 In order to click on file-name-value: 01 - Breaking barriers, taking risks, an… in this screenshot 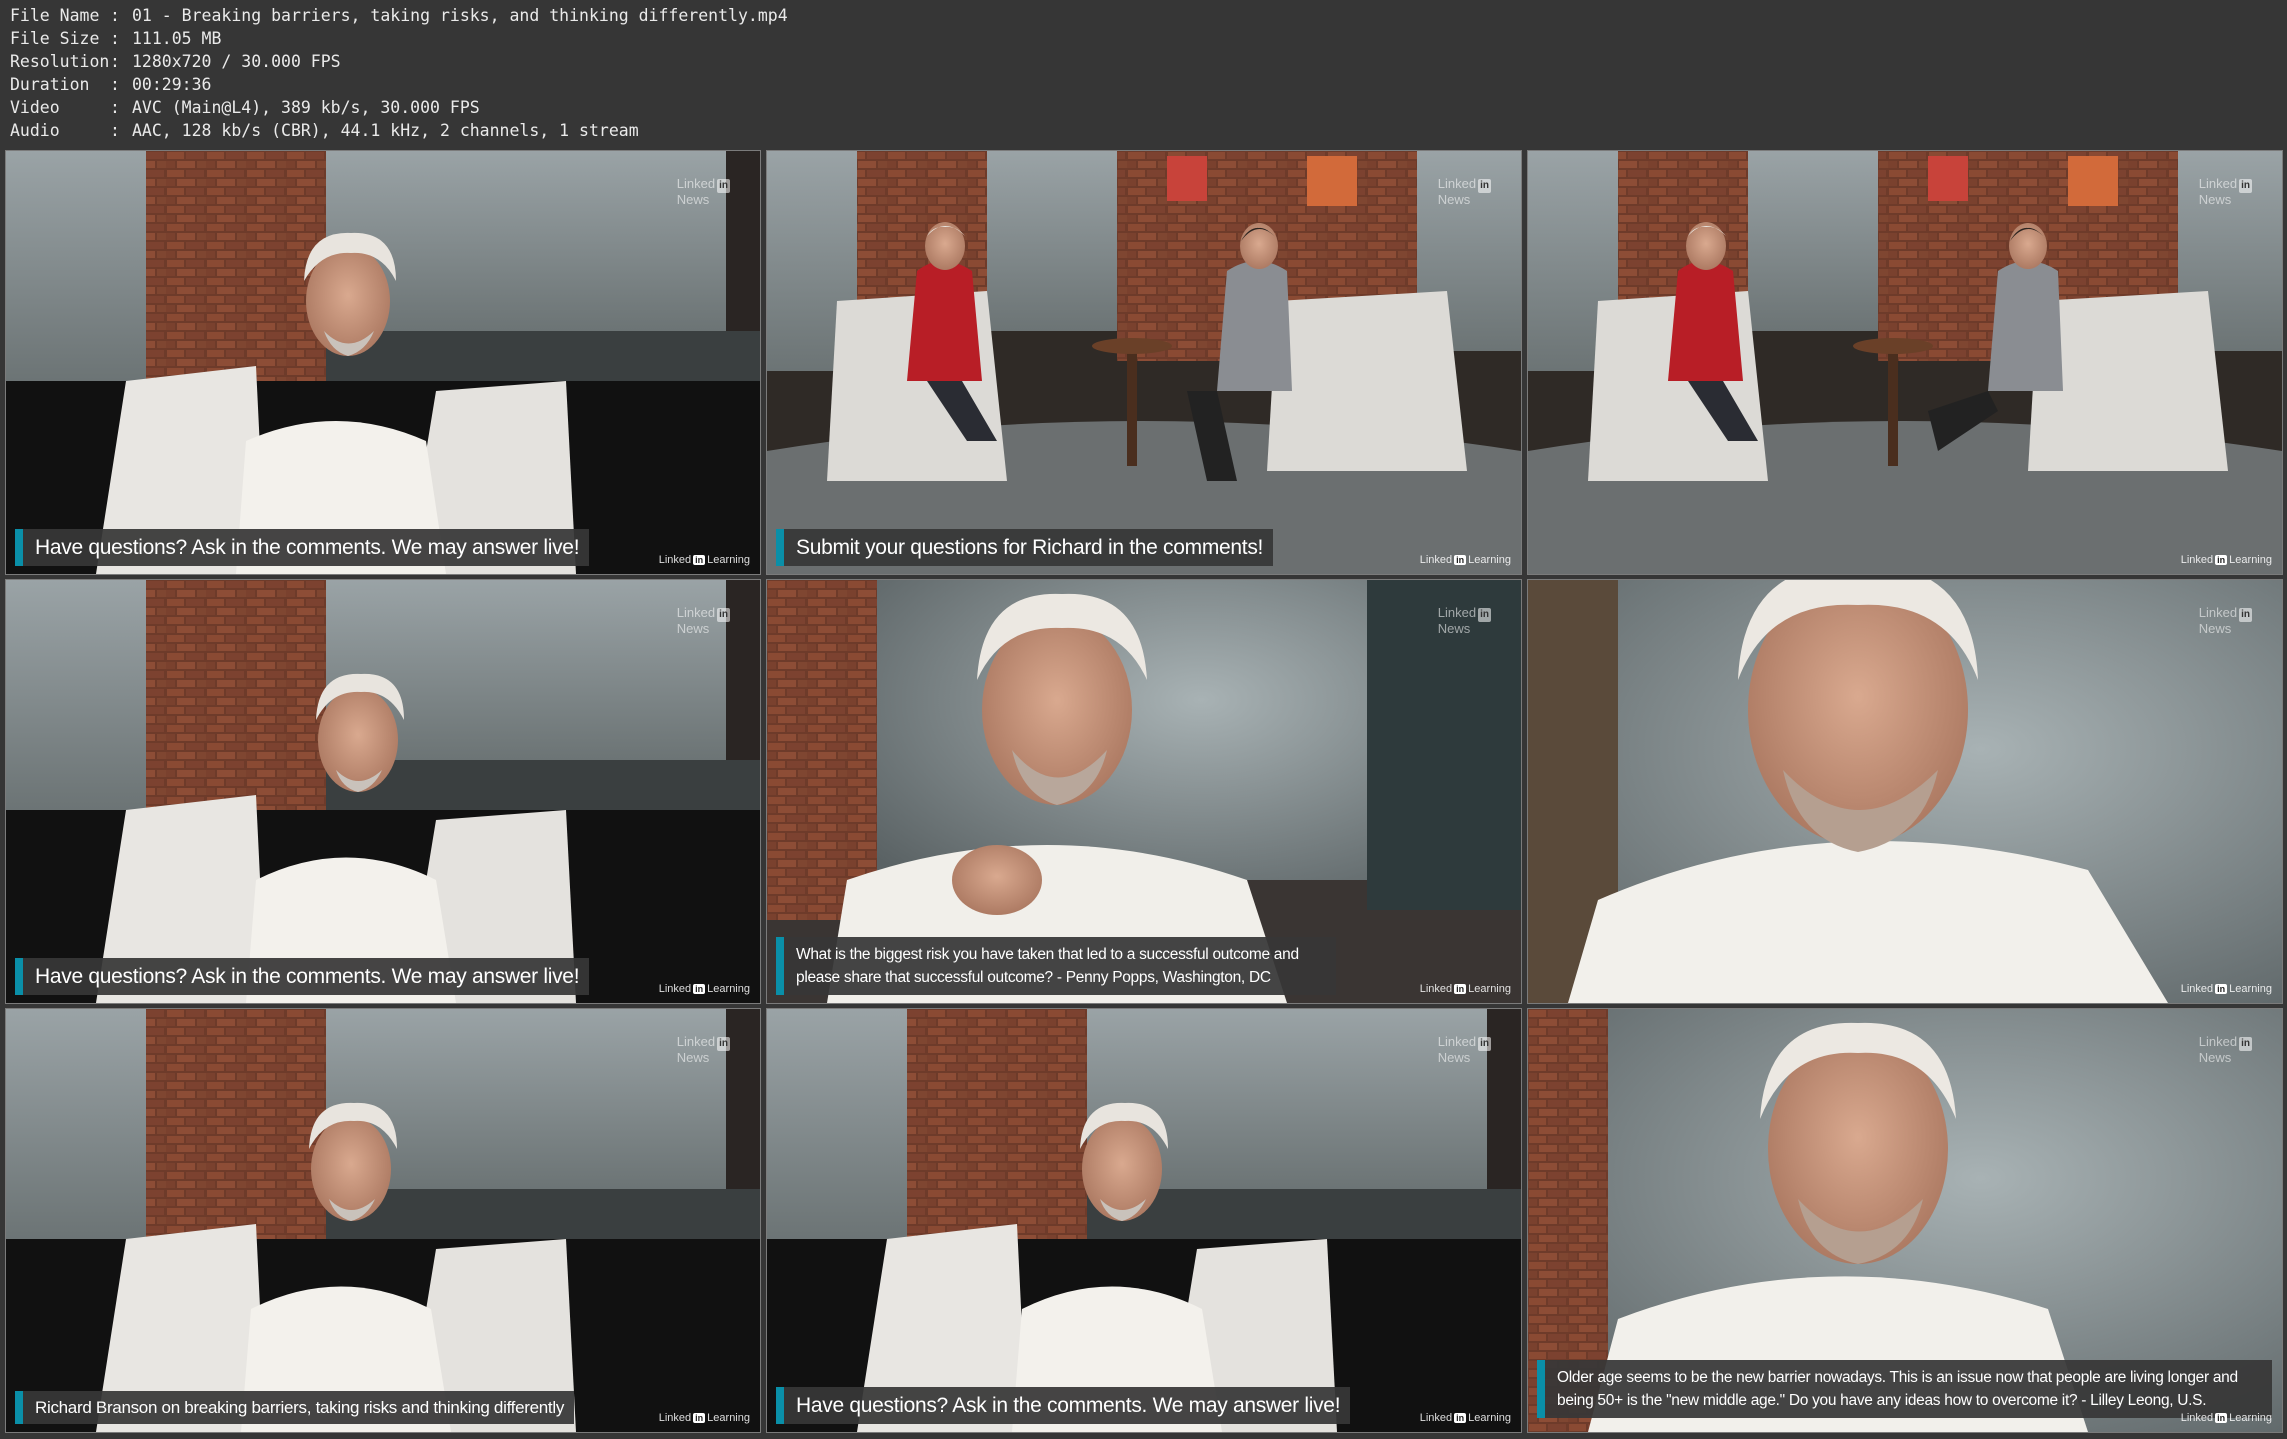, I will do `click(460, 15)`.